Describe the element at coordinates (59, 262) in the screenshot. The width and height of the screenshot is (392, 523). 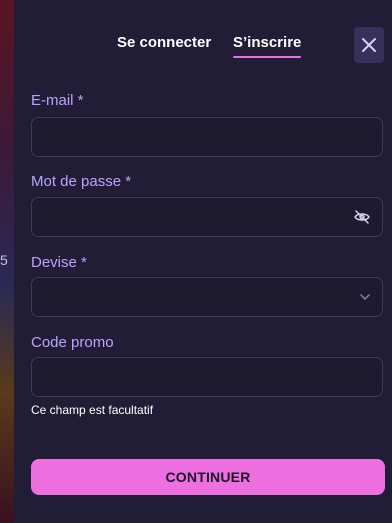
I see `currency-label: Devise *` at that location.